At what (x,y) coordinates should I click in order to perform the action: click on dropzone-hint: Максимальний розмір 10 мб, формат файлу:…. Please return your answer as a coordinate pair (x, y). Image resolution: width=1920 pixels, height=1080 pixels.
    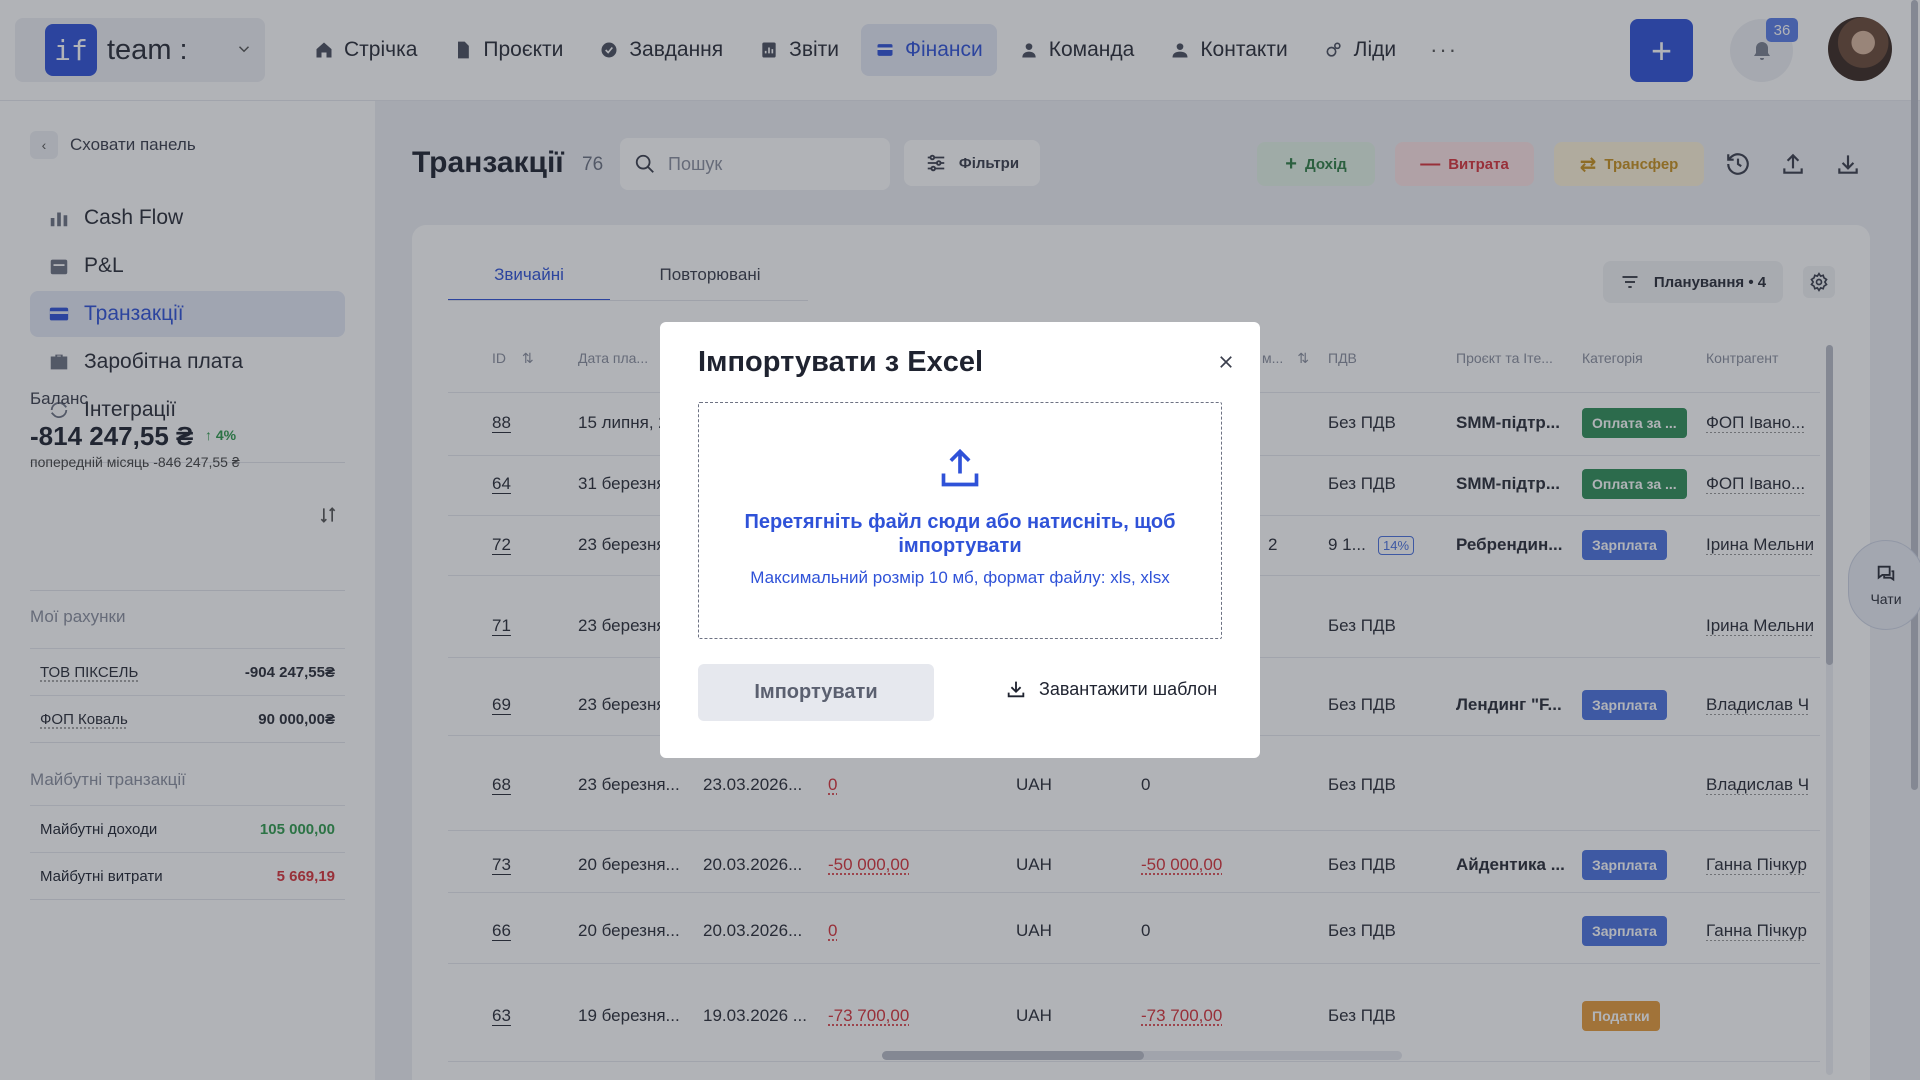
    Looking at the image, I should click on (960, 577).